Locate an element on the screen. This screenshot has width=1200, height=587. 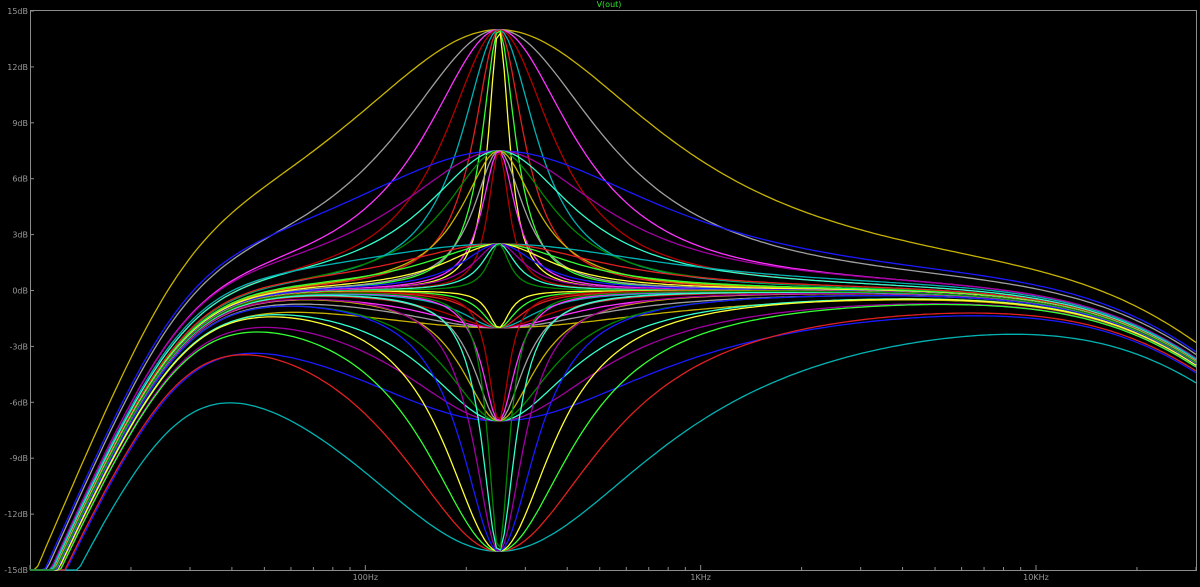
y-tick-label: 0dB is located at coordinates (20, 291).